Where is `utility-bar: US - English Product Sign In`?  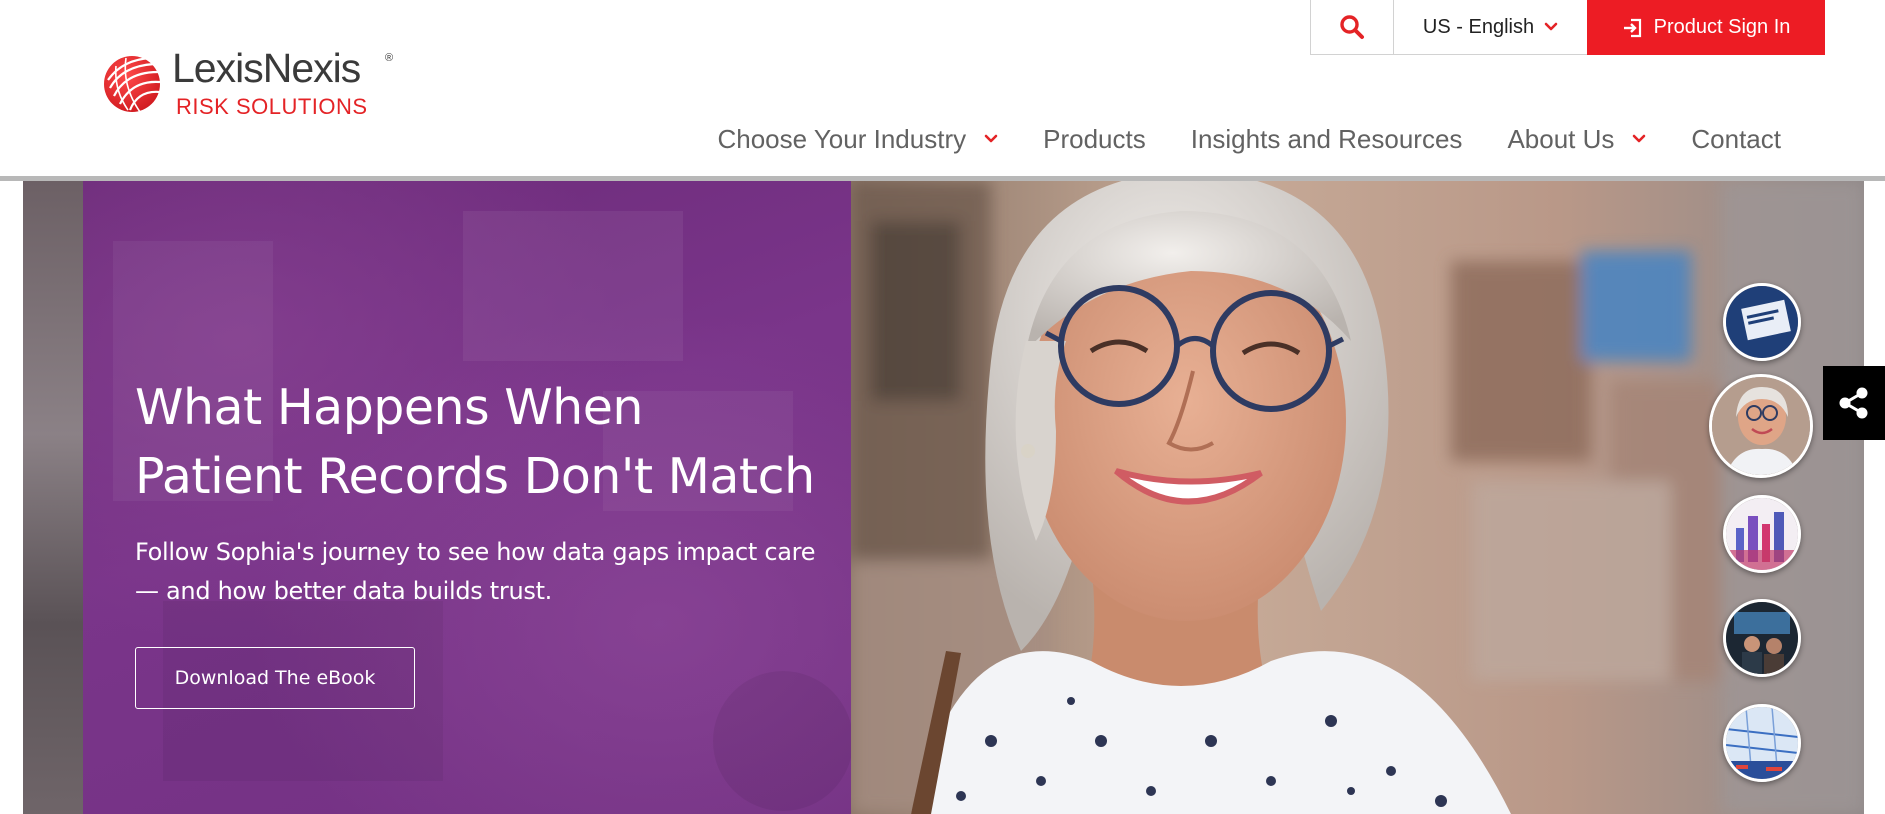 utility-bar: US - English Product Sign In is located at coordinates (1567, 27).